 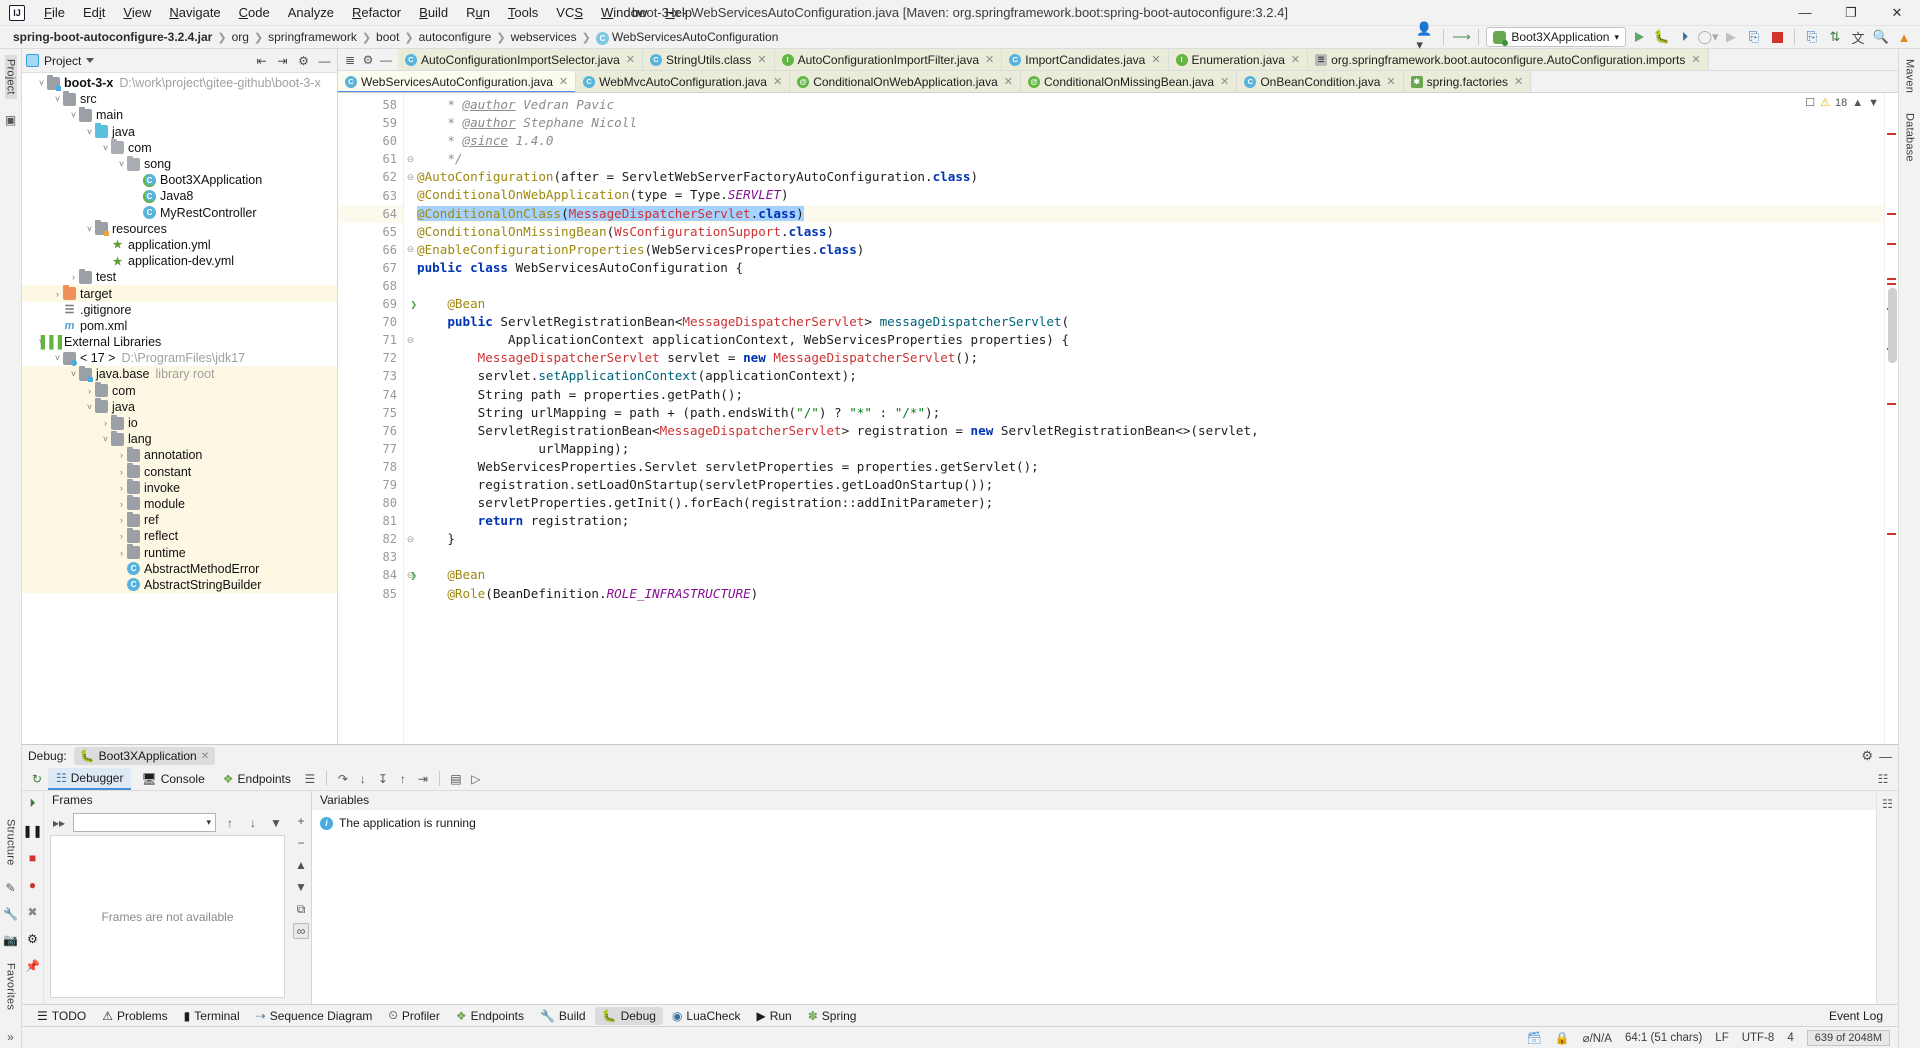 I want to click on notification-icon: ▲, so click(x=1904, y=37).